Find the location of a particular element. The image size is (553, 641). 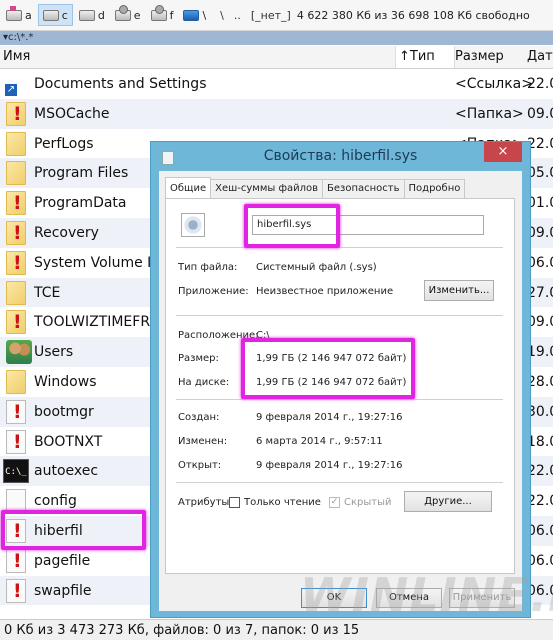

tab-hashes: Хеш-суммы файлов is located at coordinates (267, 189).